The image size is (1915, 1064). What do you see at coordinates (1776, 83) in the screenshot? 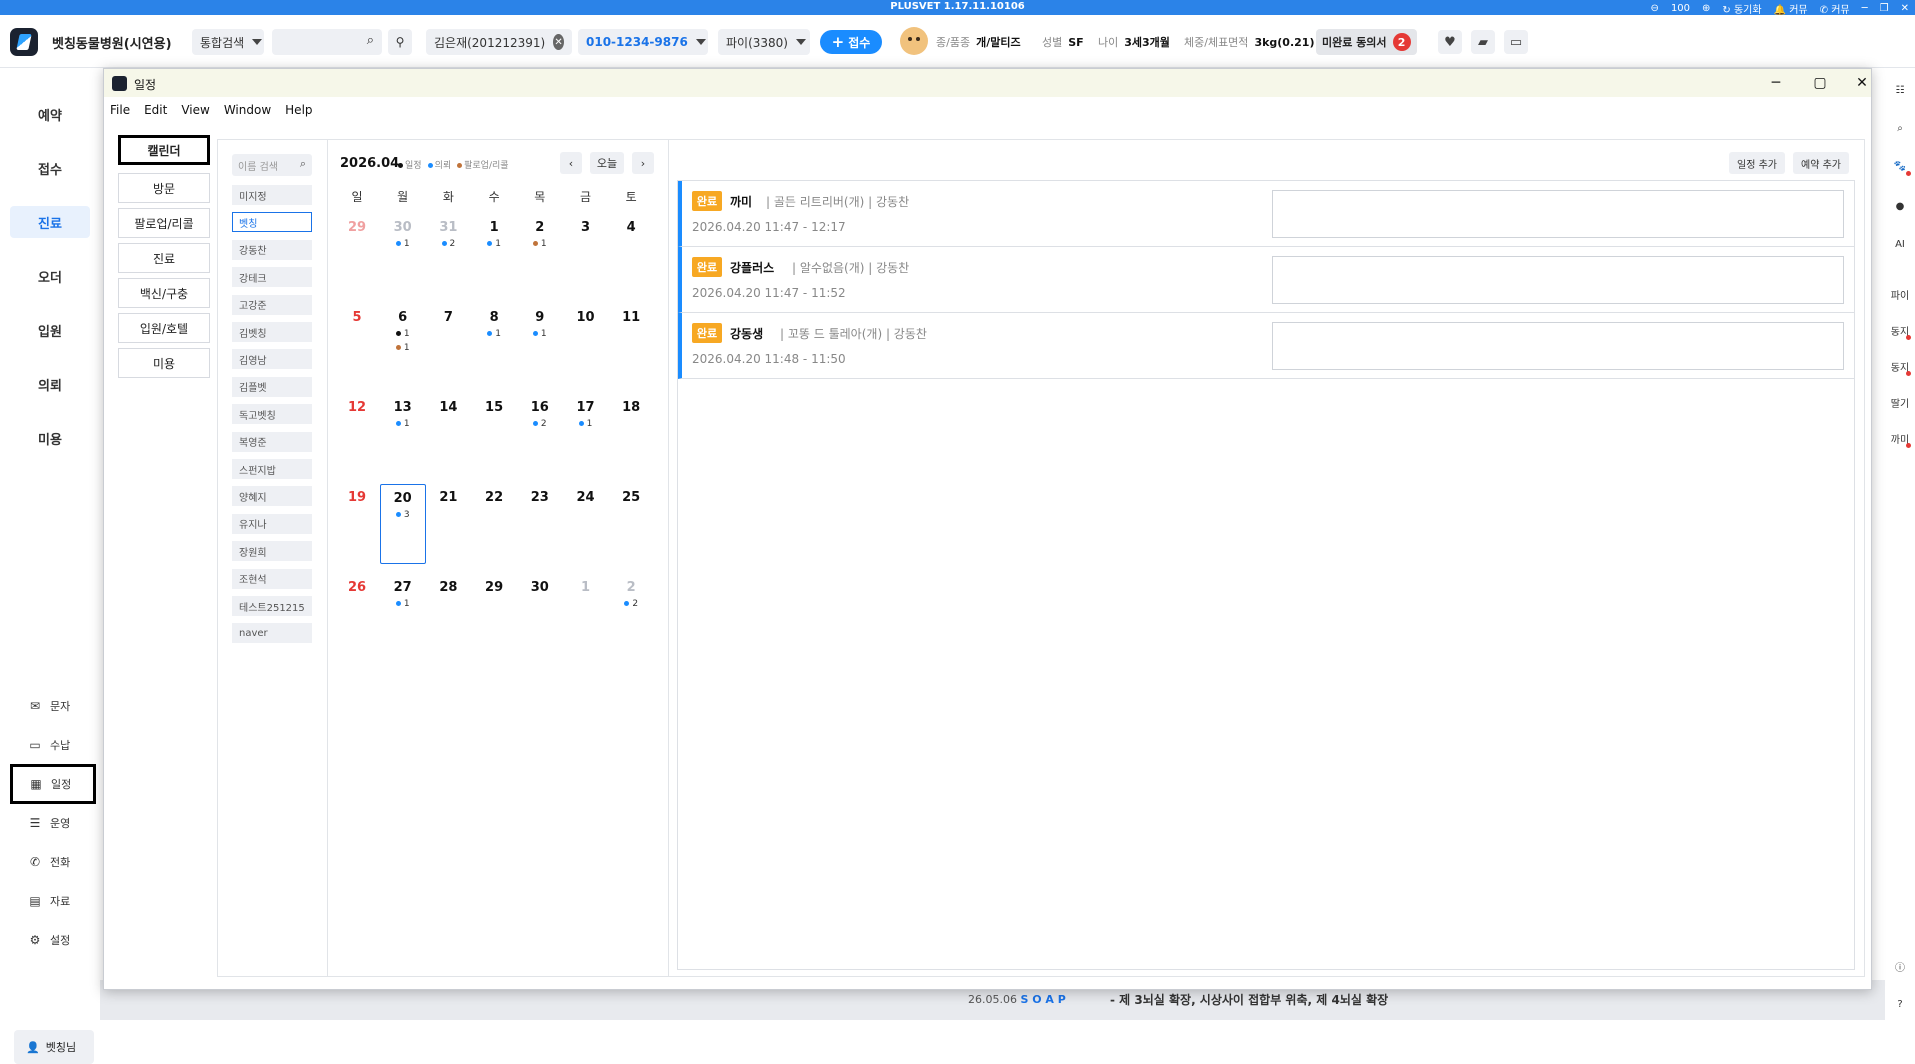
I see `window-minimize-icon: ─` at bounding box center [1776, 83].